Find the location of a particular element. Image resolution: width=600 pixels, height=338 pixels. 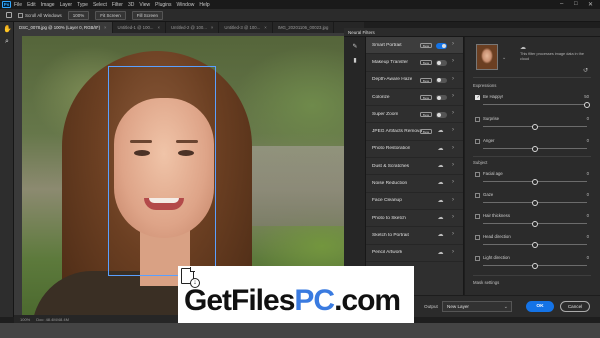

tab-dsc-0078: DSC_0078.jpg @ 100% (Layer 0, RGB/8*) × is located at coordinates (63, 27).